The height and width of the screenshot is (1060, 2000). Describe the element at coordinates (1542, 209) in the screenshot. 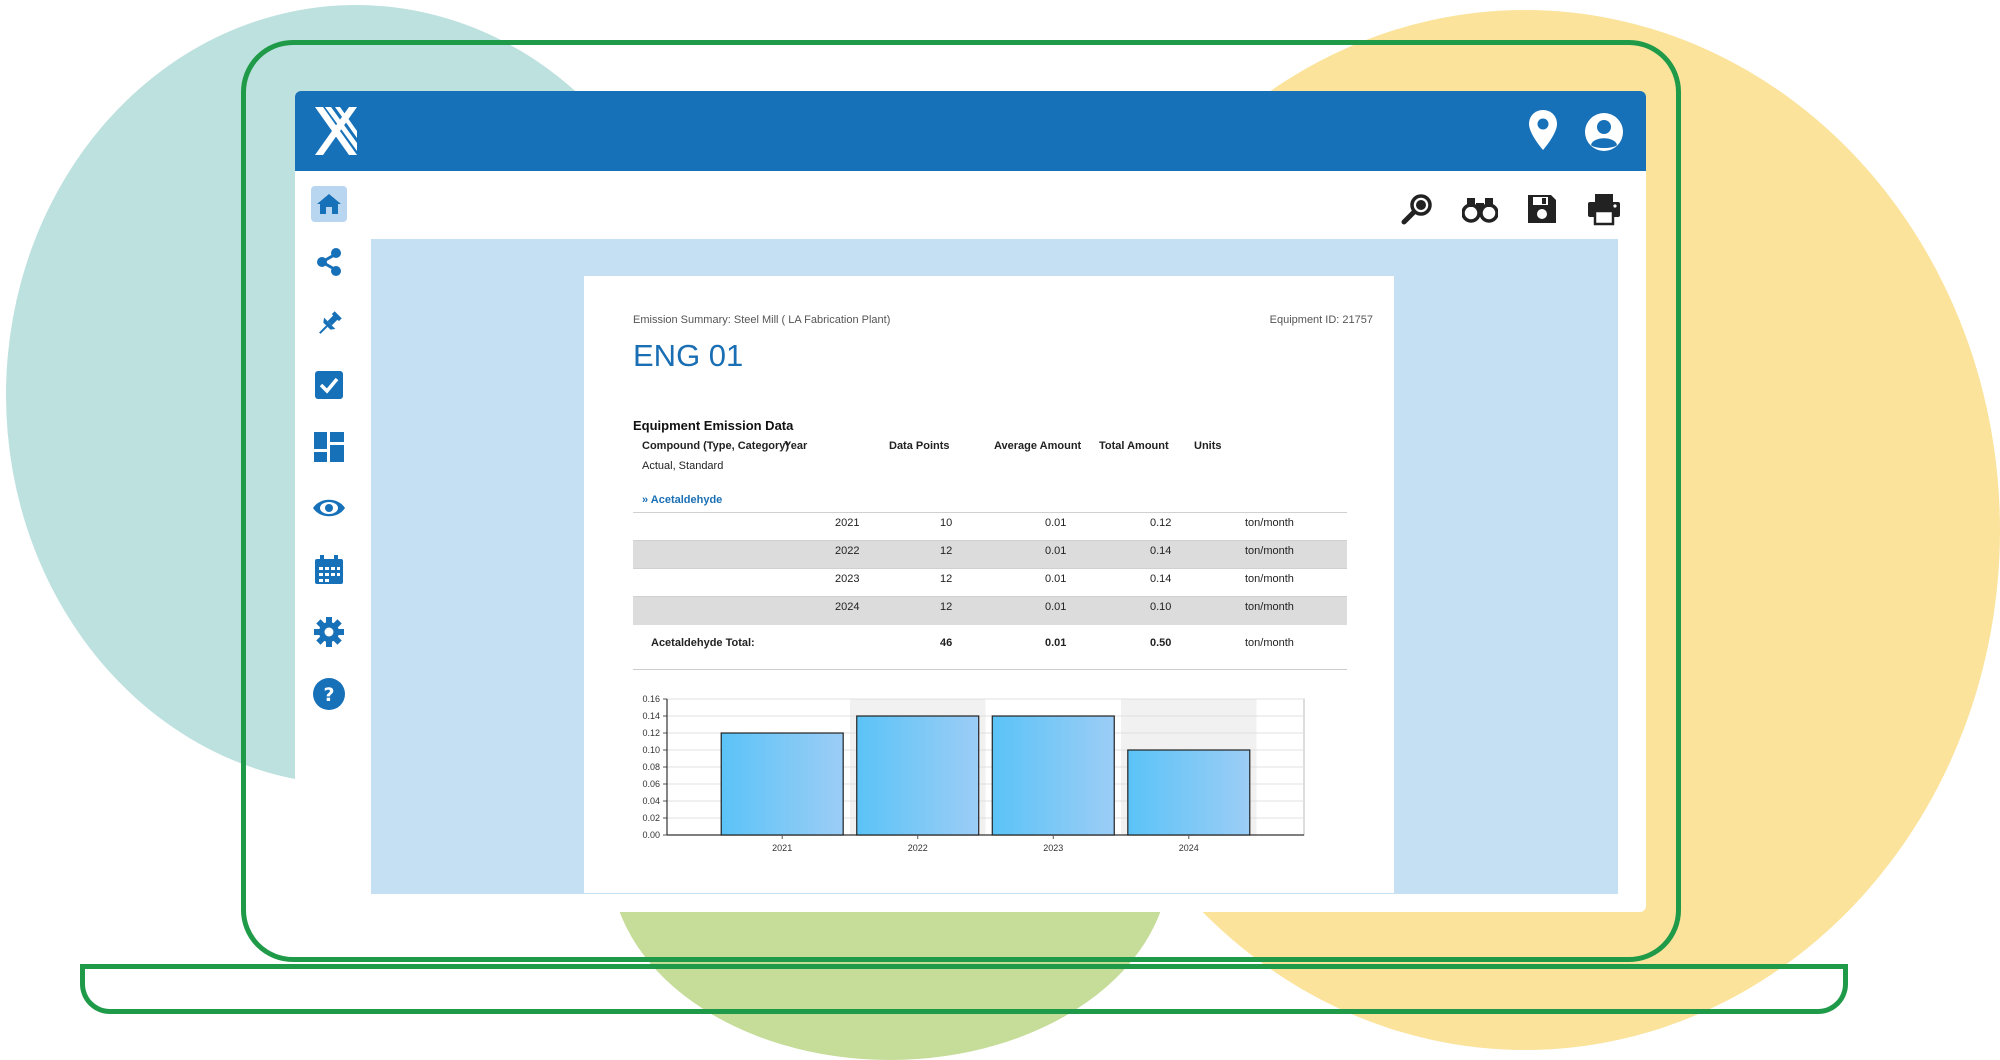

I see `save-icon` at that location.